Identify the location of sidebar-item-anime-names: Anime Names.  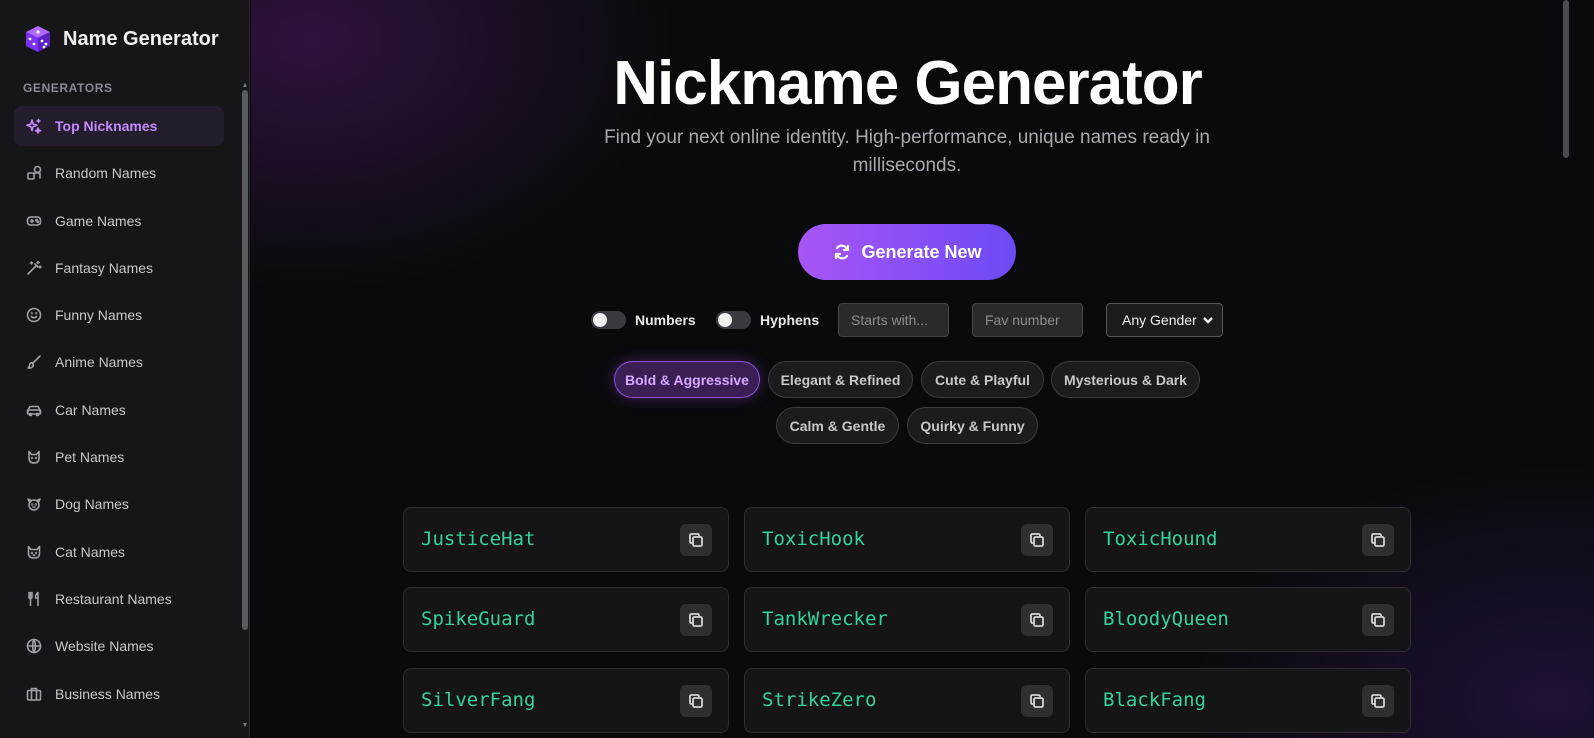
(119, 362).